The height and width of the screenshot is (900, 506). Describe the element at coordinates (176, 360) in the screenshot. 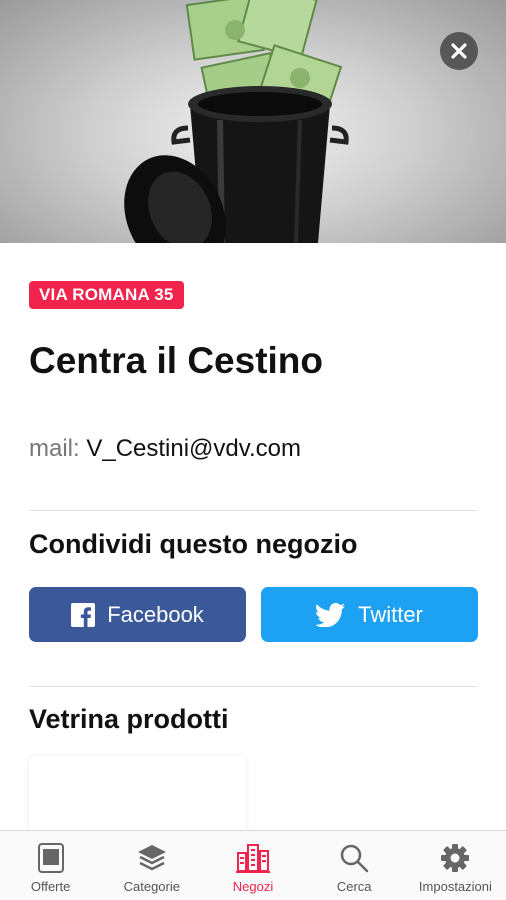

I see `store-name: Centra il Cestino` at that location.